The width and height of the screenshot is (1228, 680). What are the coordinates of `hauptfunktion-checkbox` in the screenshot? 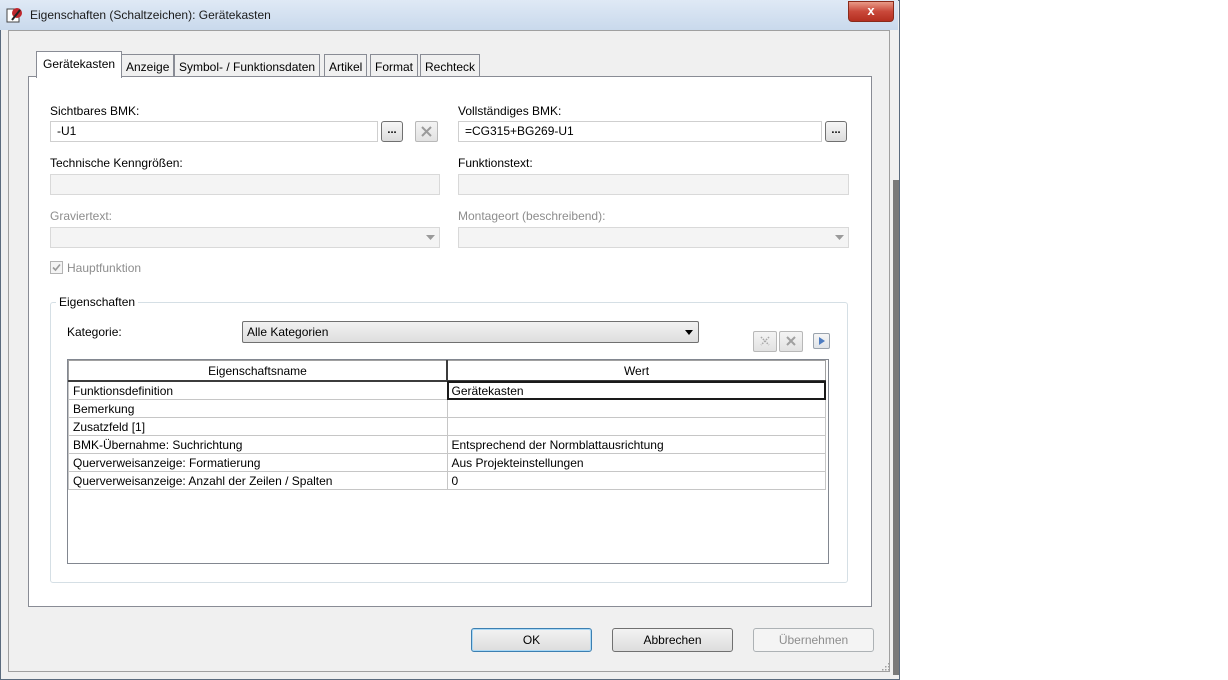 It's located at (56, 267).